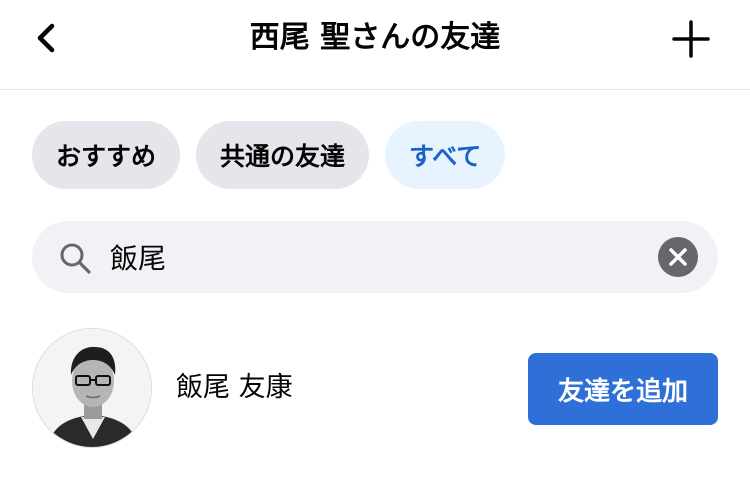  I want to click on add-friend-button: 友達を追加, so click(623, 389).